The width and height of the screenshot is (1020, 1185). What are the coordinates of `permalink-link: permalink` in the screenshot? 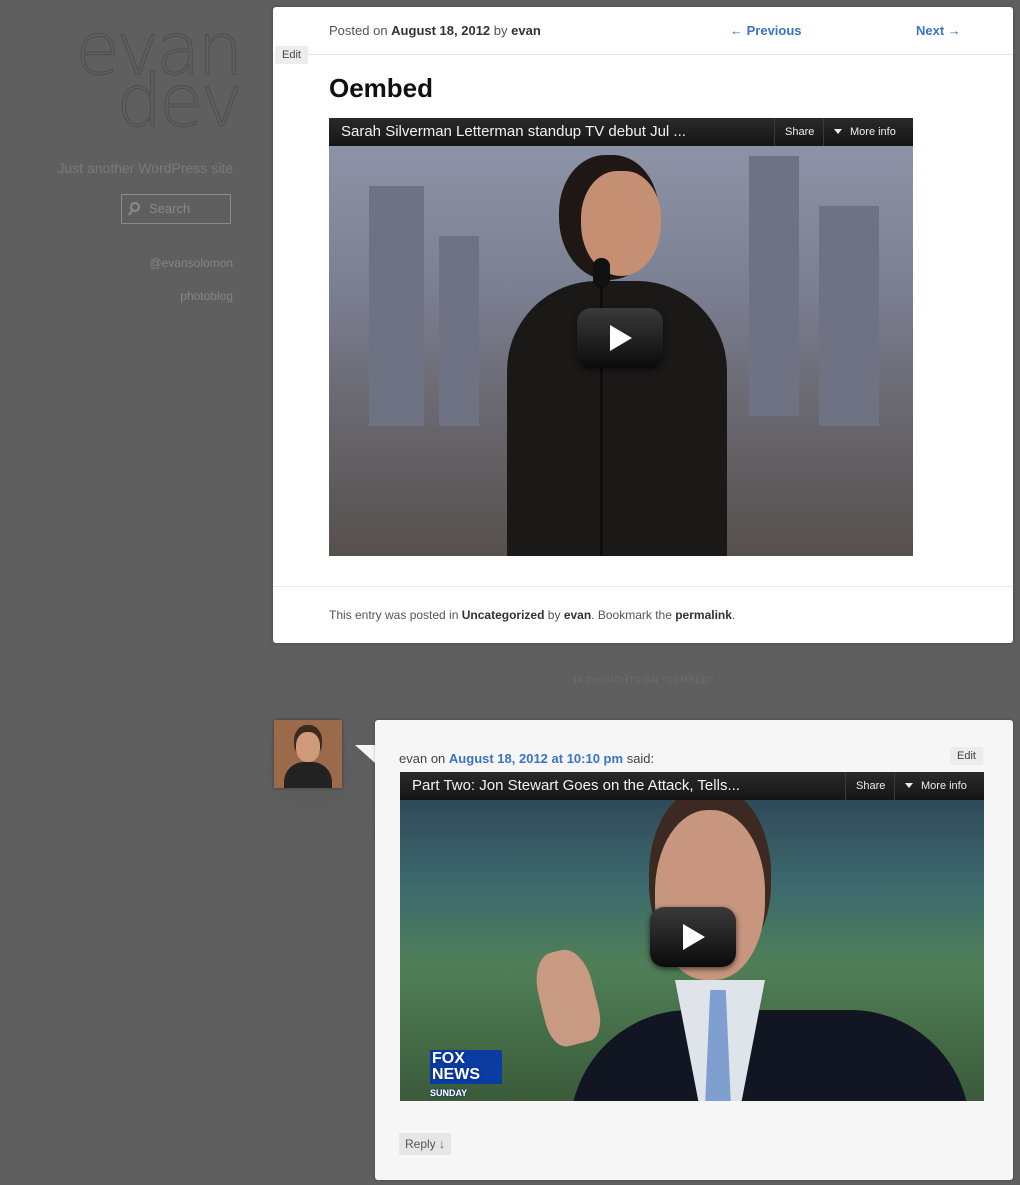 It's located at (703, 615).